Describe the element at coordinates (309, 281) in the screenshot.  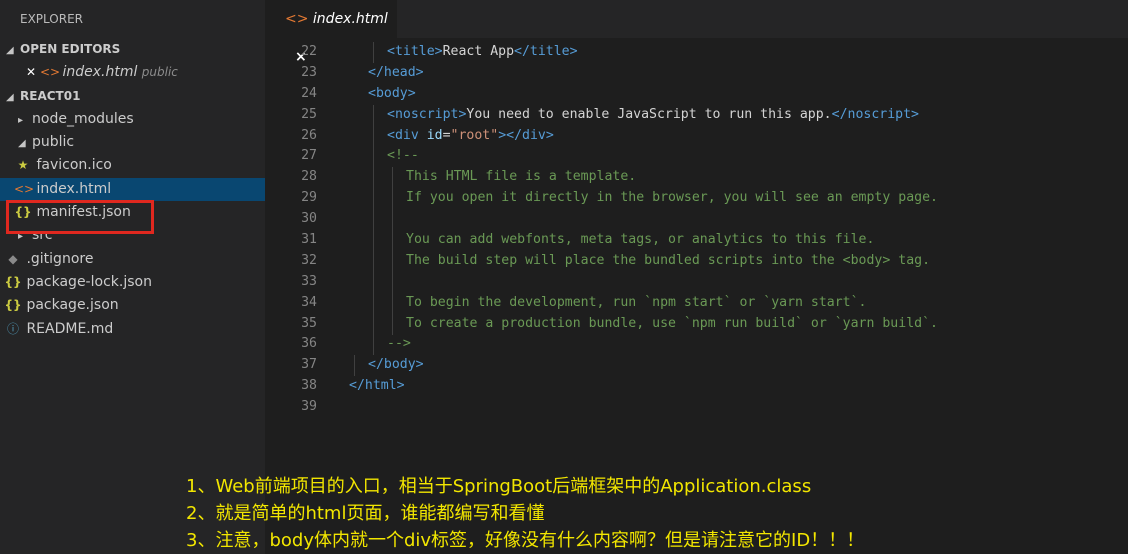
I see `line-number: 33` at that location.